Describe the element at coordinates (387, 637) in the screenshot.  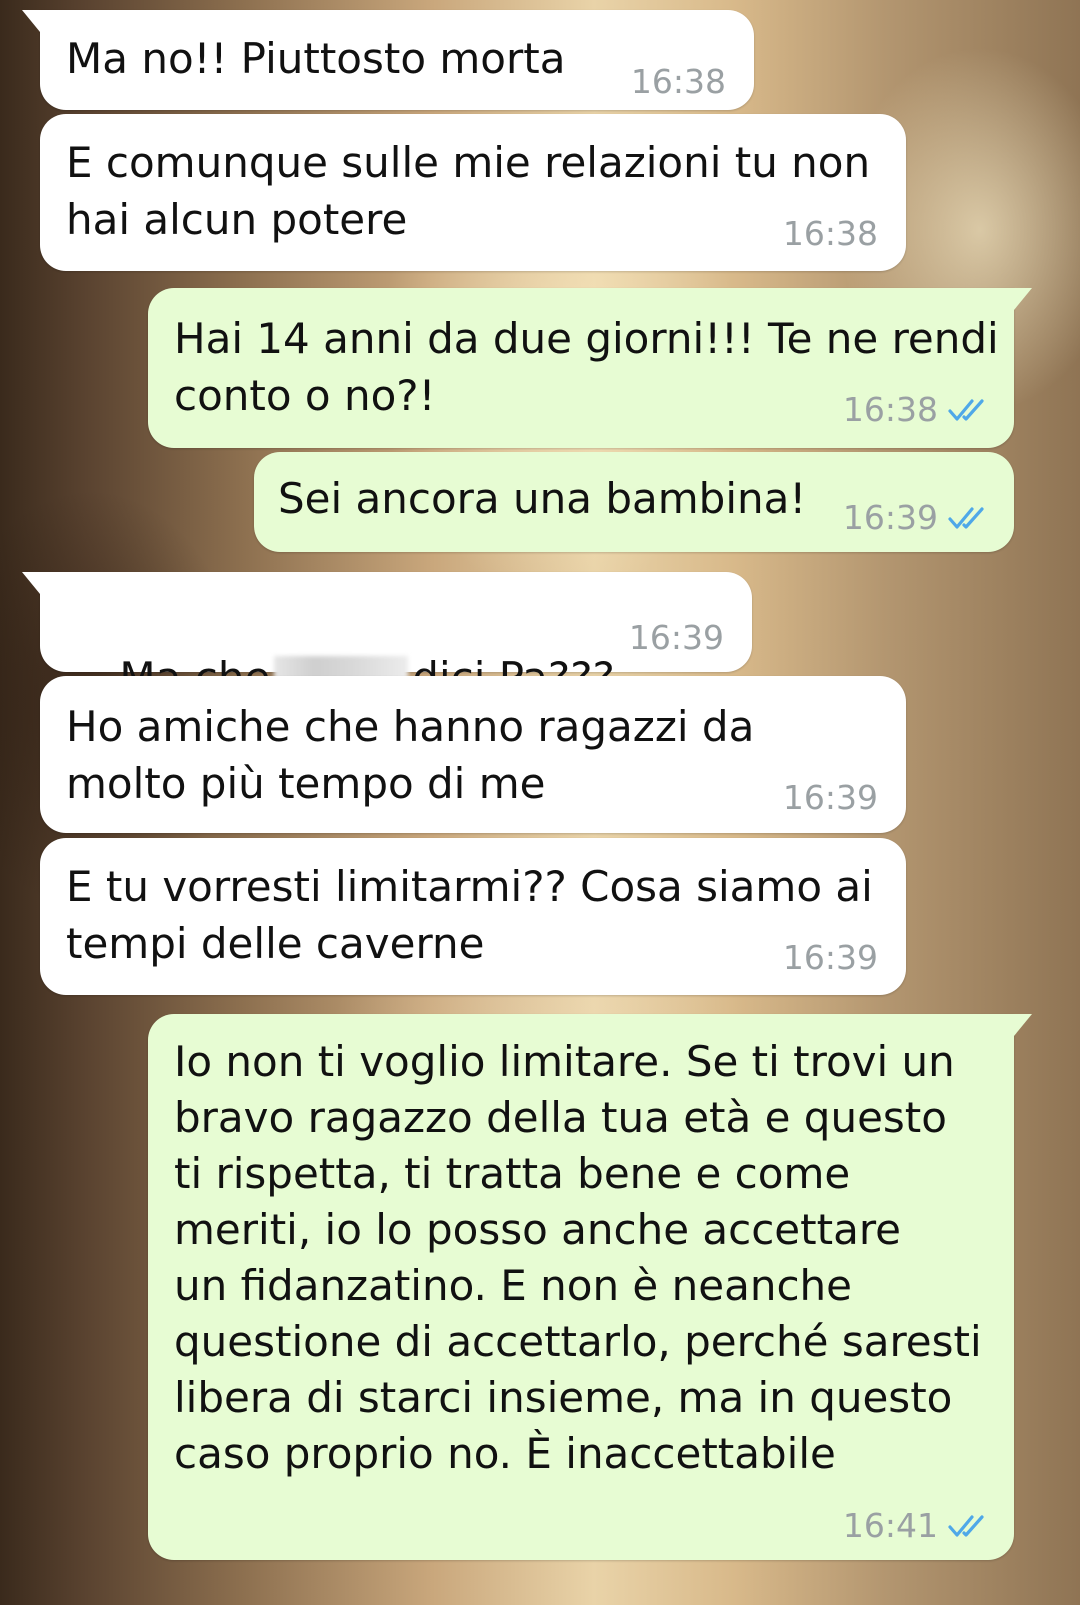
I see `incoming-message: Ma chedici Pa??? 16:39` at that location.